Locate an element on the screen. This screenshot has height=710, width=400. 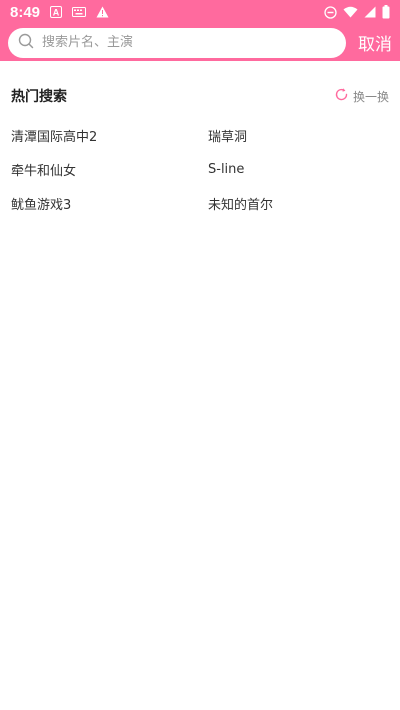
signal-icon is located at coordinates (370, 12).